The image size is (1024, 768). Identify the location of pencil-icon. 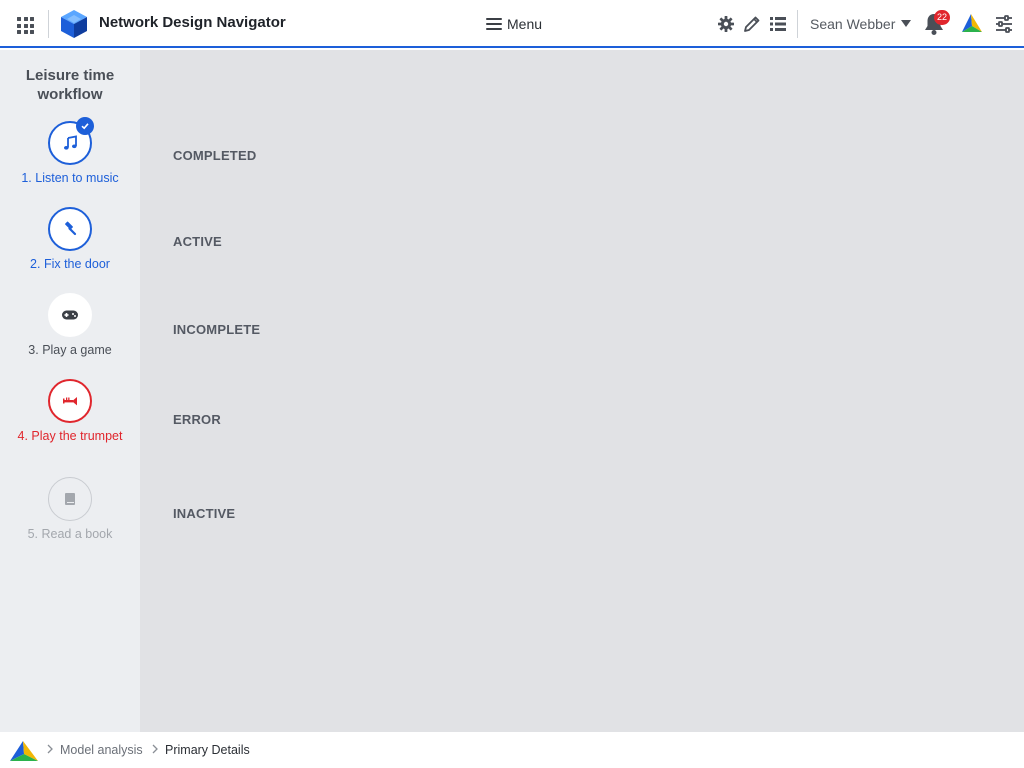
(752, 24).